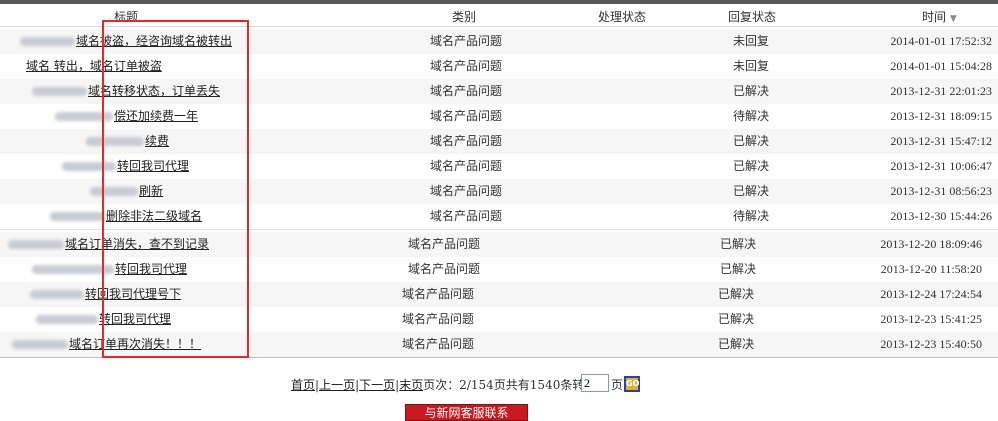 The width and height of the screenshot is (998, 421). What do you see at coordinates (941, 91) in the screenshot?
I see `row-time: 2013-12-31 22:01:23` at bounding box center [941, 91].